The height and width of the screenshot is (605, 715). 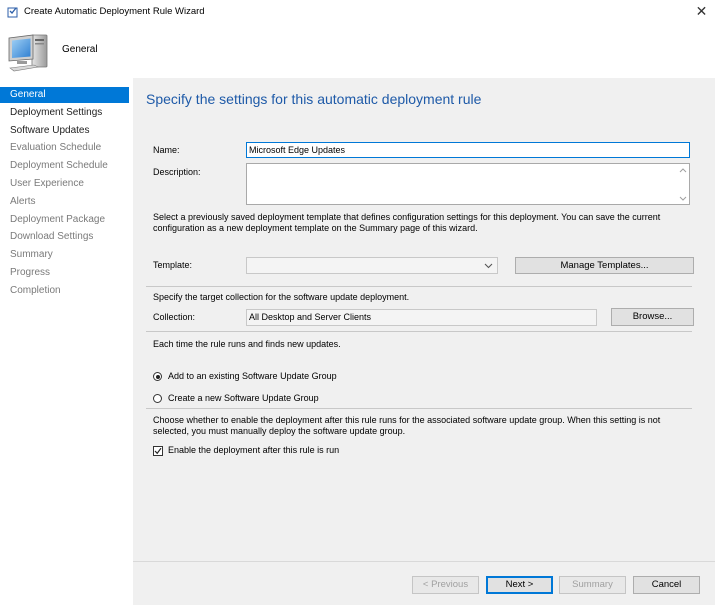 What do you see at coordinates (47, 183) in the screenshot?
I see `sidebar-item-label: User Experience` at bounding box center [47, 183].